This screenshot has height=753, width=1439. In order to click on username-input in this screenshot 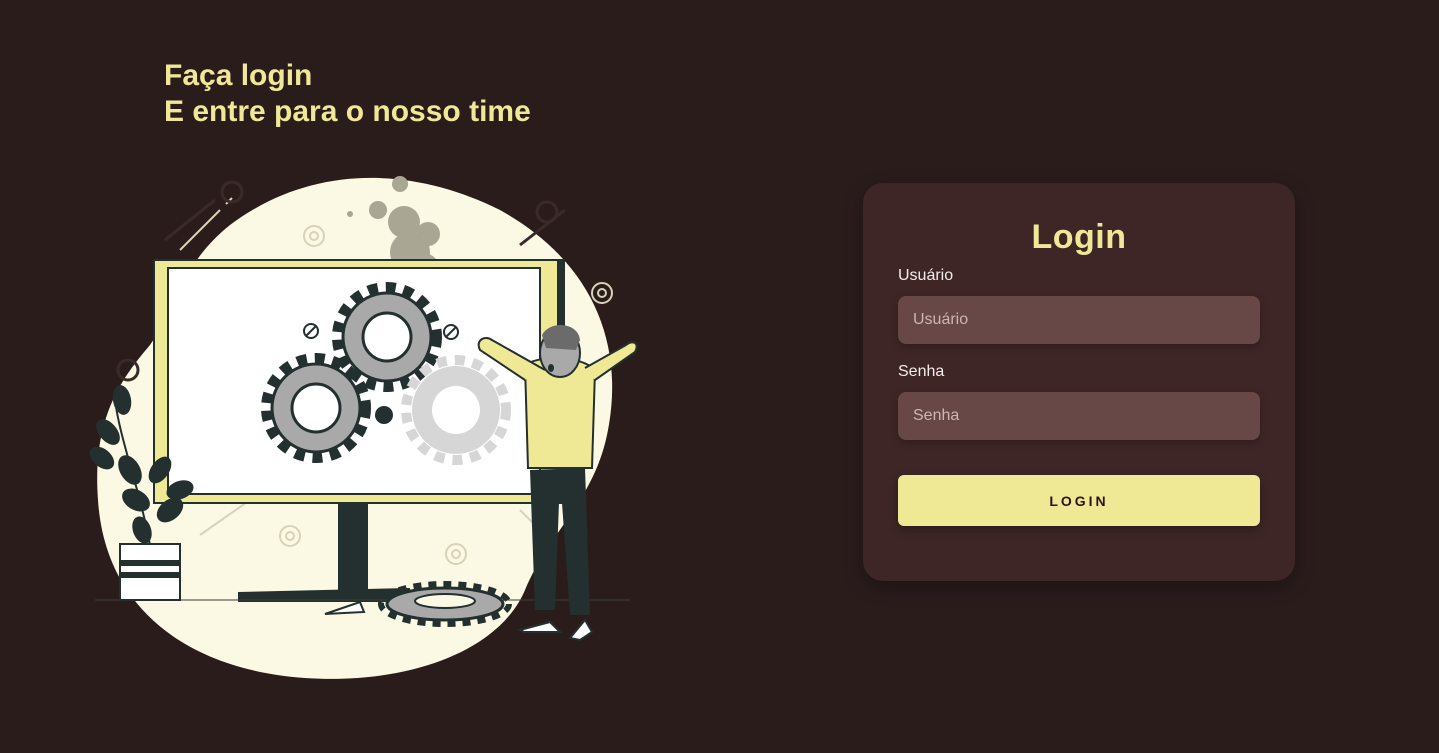, I will do `click(1079, 320)`.